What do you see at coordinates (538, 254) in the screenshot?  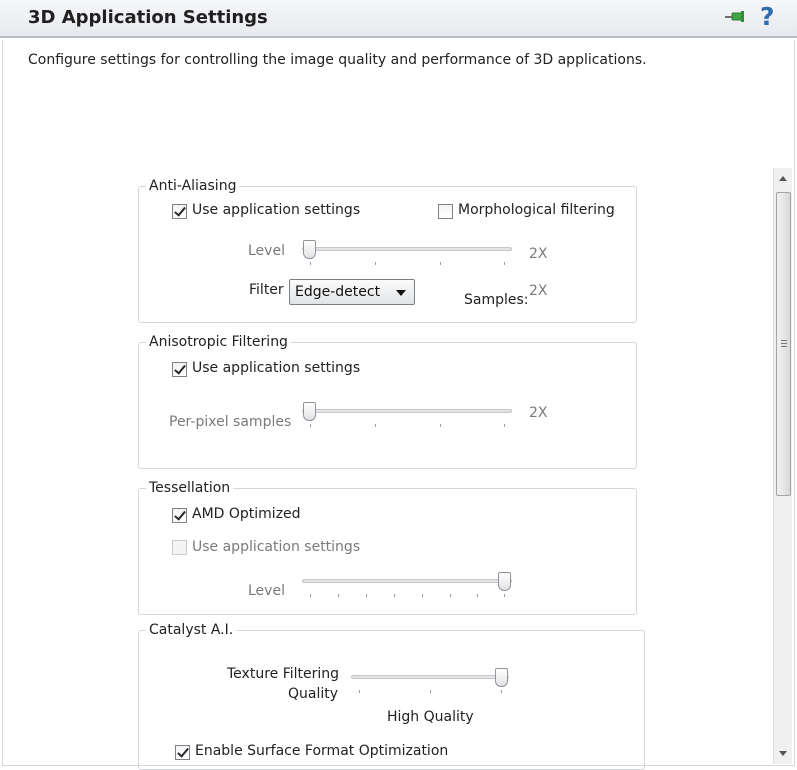 I see `aa-level-value: 2X` at bounding box center [538, 254].